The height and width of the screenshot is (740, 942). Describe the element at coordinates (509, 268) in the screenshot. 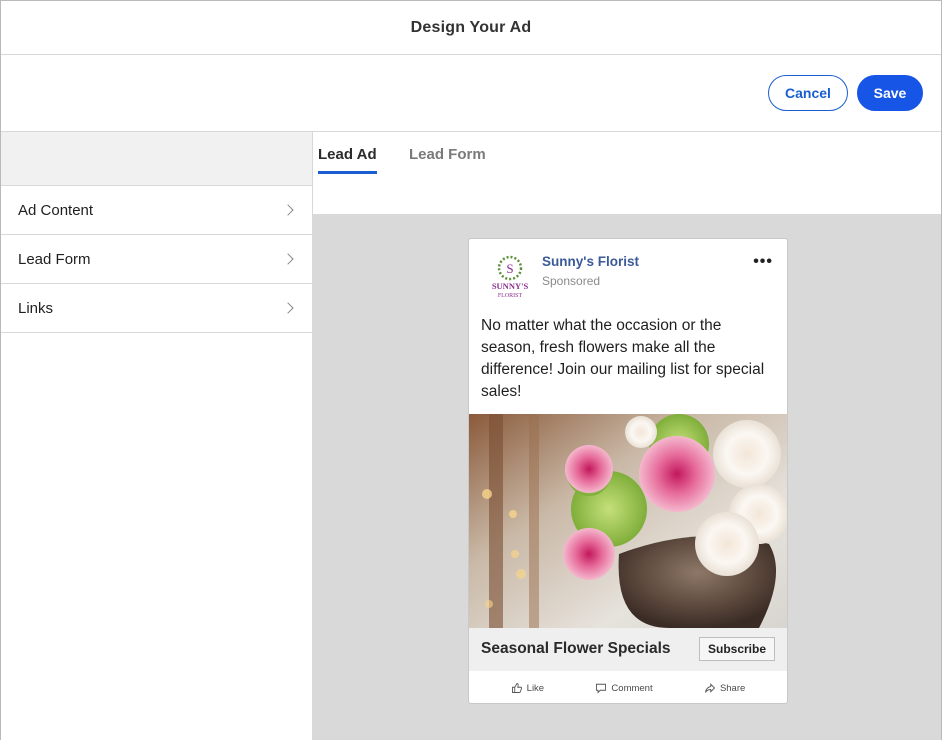

I see `logo-monogram: S` at that location.